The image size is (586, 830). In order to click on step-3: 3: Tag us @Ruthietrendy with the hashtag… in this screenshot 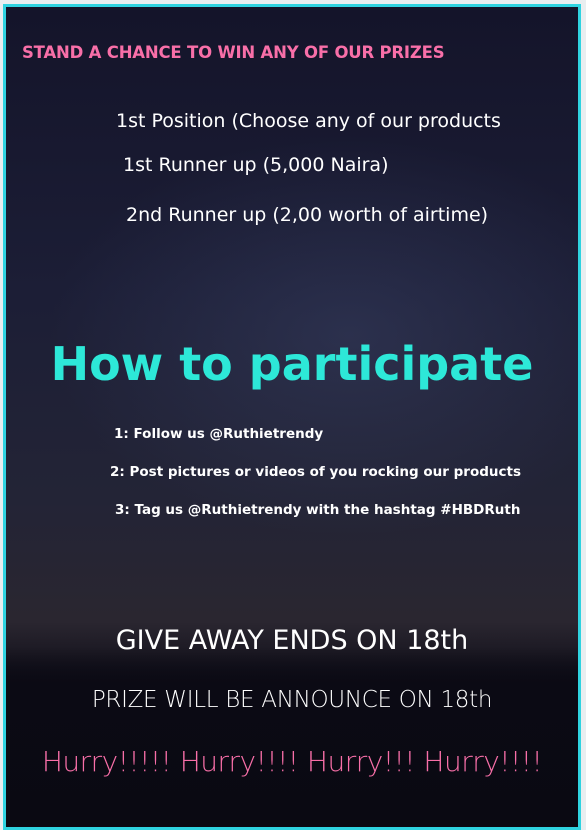, I will do `click(318, 510)`.